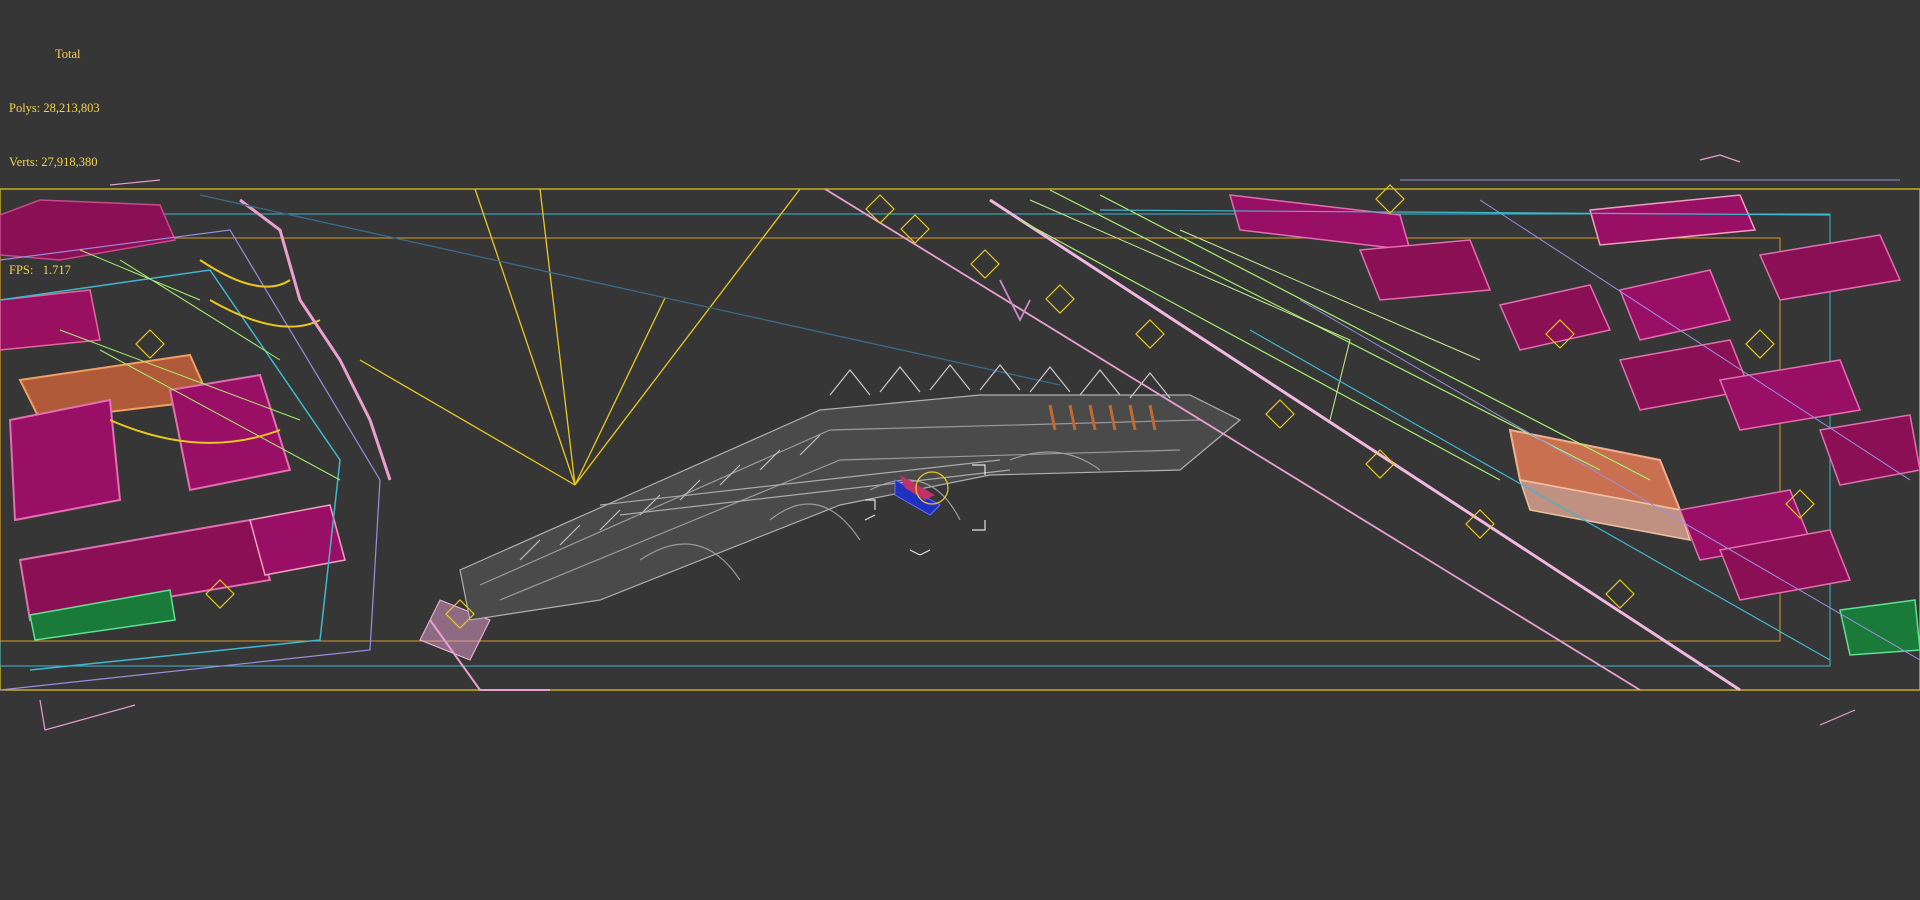  What do you see at coordinates (65, 460) in the screenshot?
I see `left-roof-large-a` at bounding box center [65, 460].